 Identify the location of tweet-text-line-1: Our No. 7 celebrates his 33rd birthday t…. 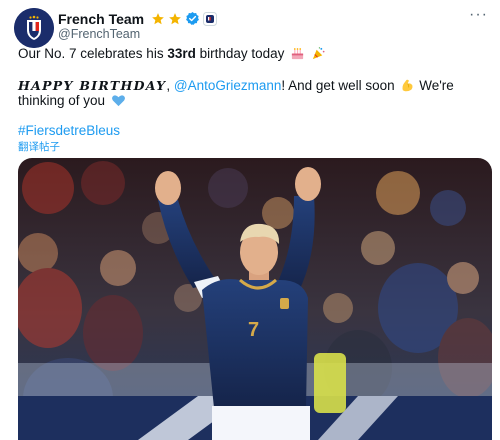
(172, 55).